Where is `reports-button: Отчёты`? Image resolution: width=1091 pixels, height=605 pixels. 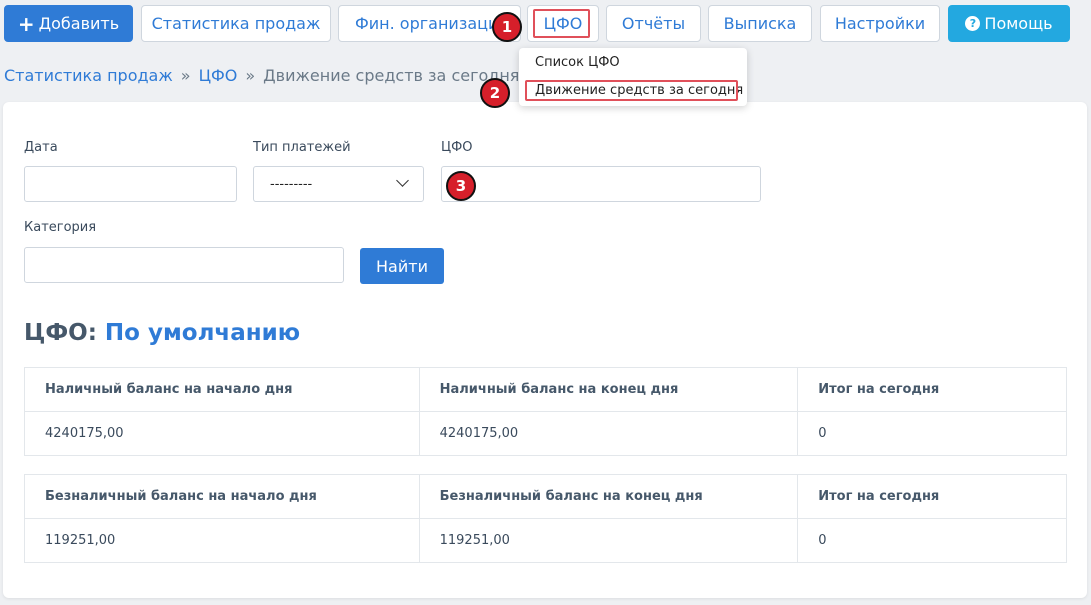 reports-button: Отчёты is located at coordinates (653, 23).